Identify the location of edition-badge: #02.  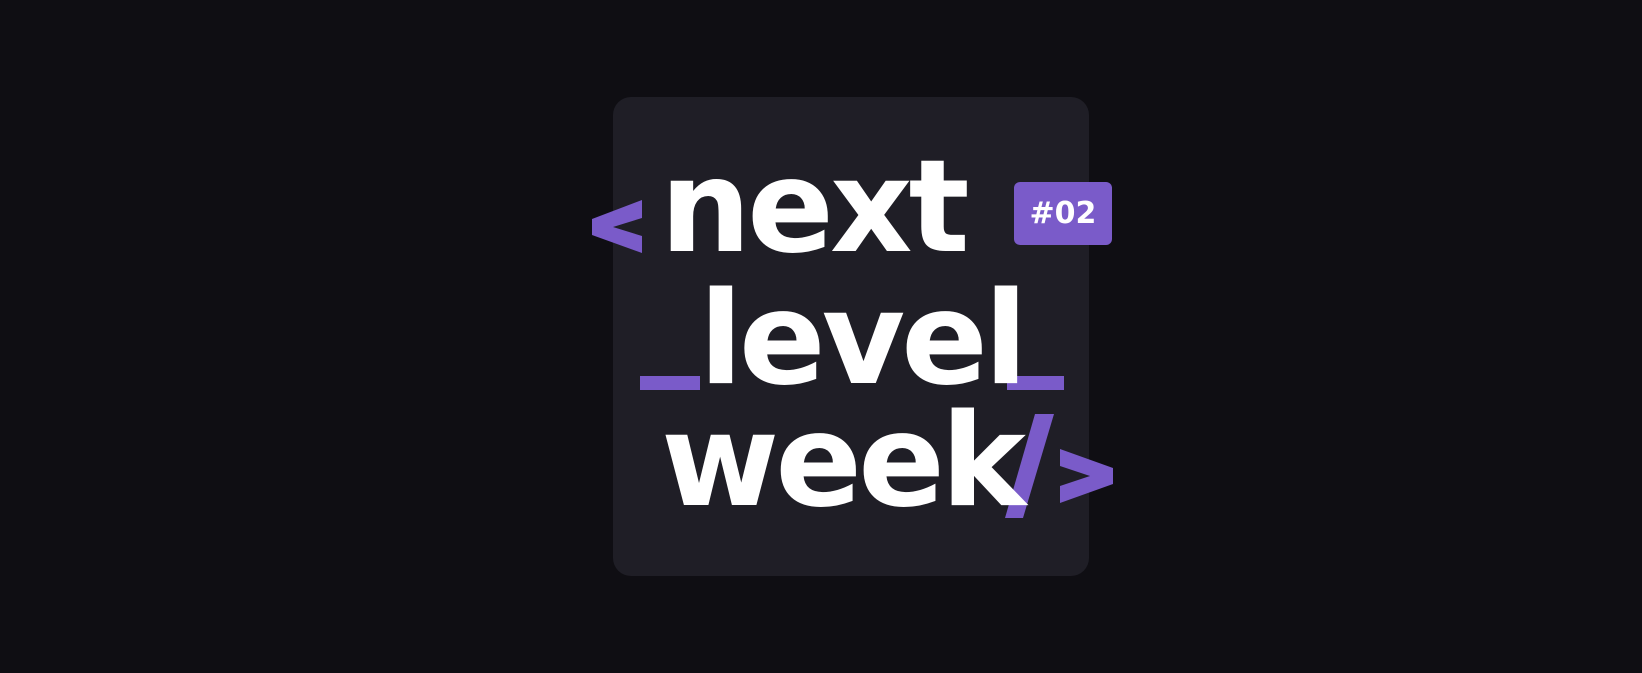
(1063, 213).